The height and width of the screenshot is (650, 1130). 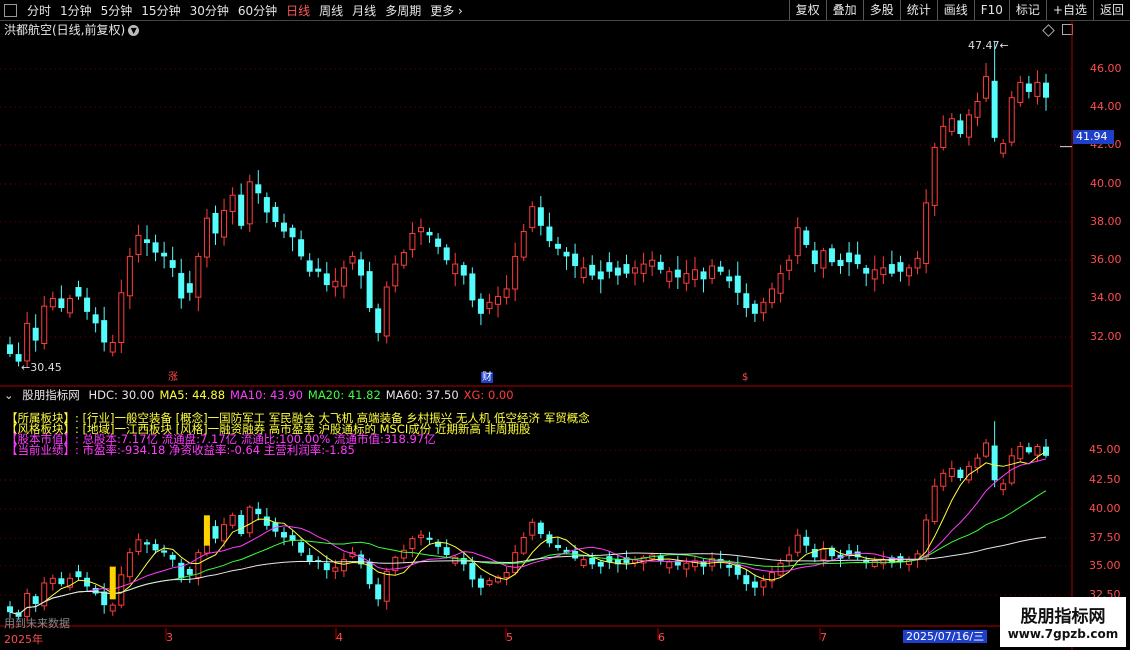 I want to click on date-label-4: 6, so click(x=661, y=637).